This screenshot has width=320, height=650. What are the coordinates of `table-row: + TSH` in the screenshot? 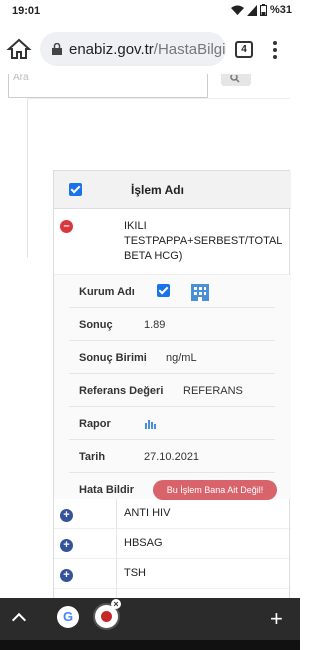 It's located at (172, 574).